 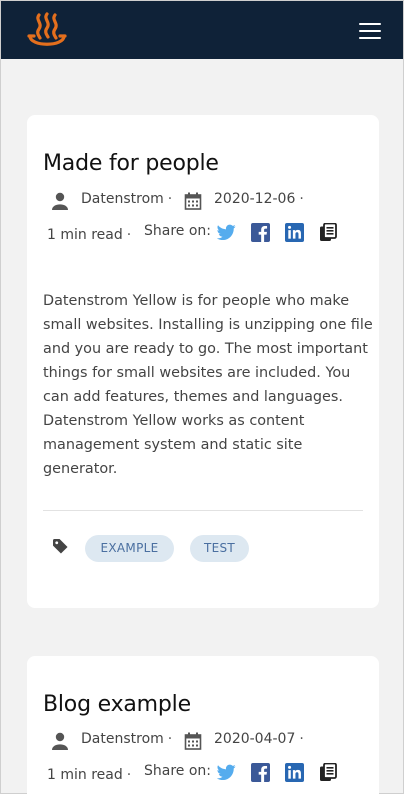 What do you see at coordinates (131, 163) in the screenshot?
I see `post-title: Made for people` at bounding box center [131, 163].